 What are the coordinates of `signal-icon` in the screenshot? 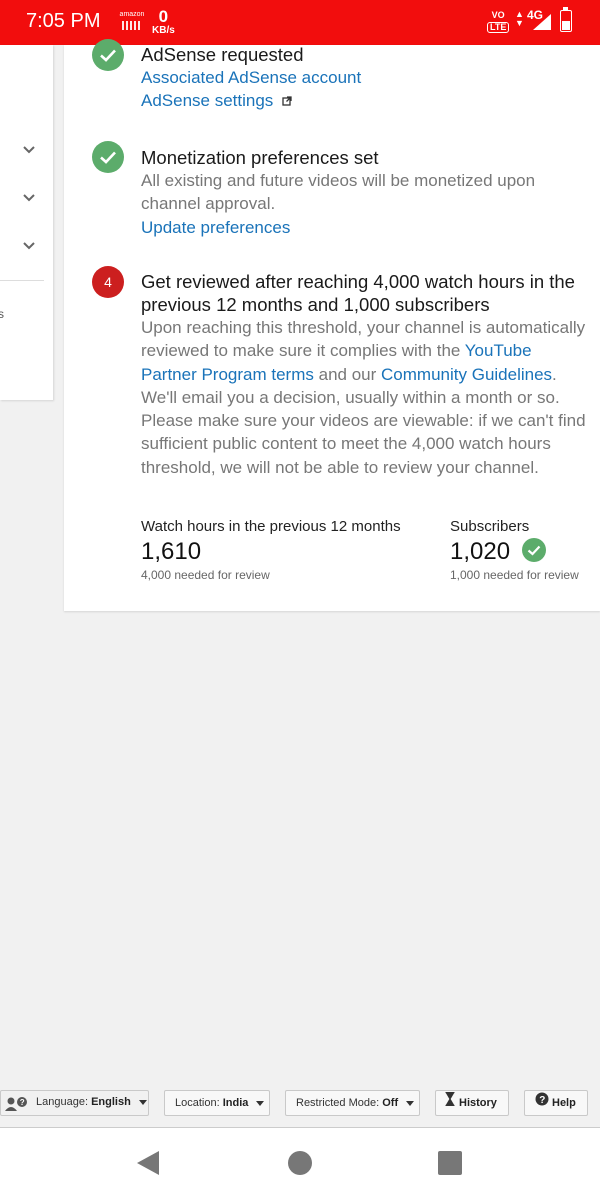 It's located at (542, 22).